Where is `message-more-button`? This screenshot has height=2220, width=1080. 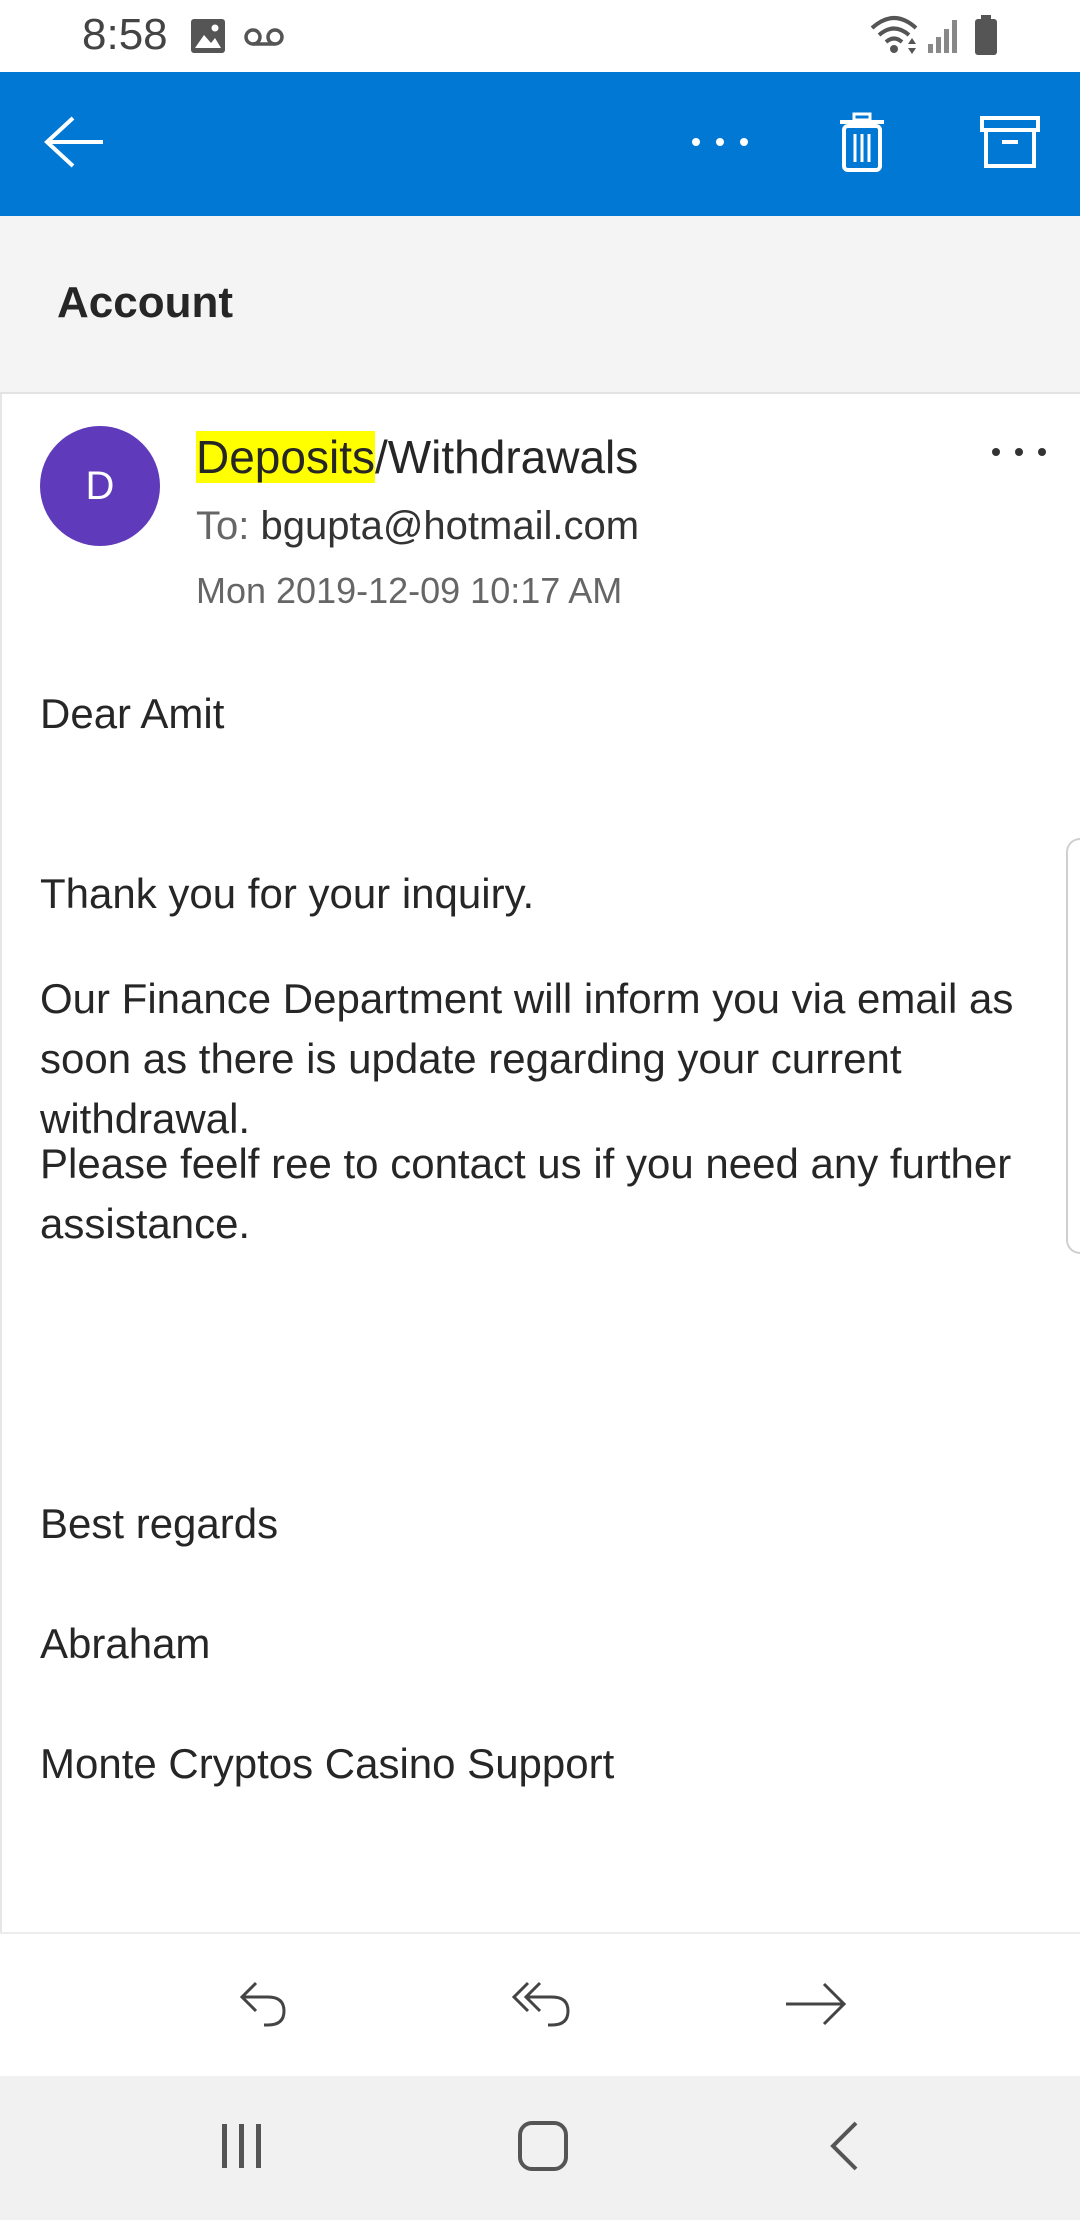
message-more-button is located at coordinates (1019, 454).